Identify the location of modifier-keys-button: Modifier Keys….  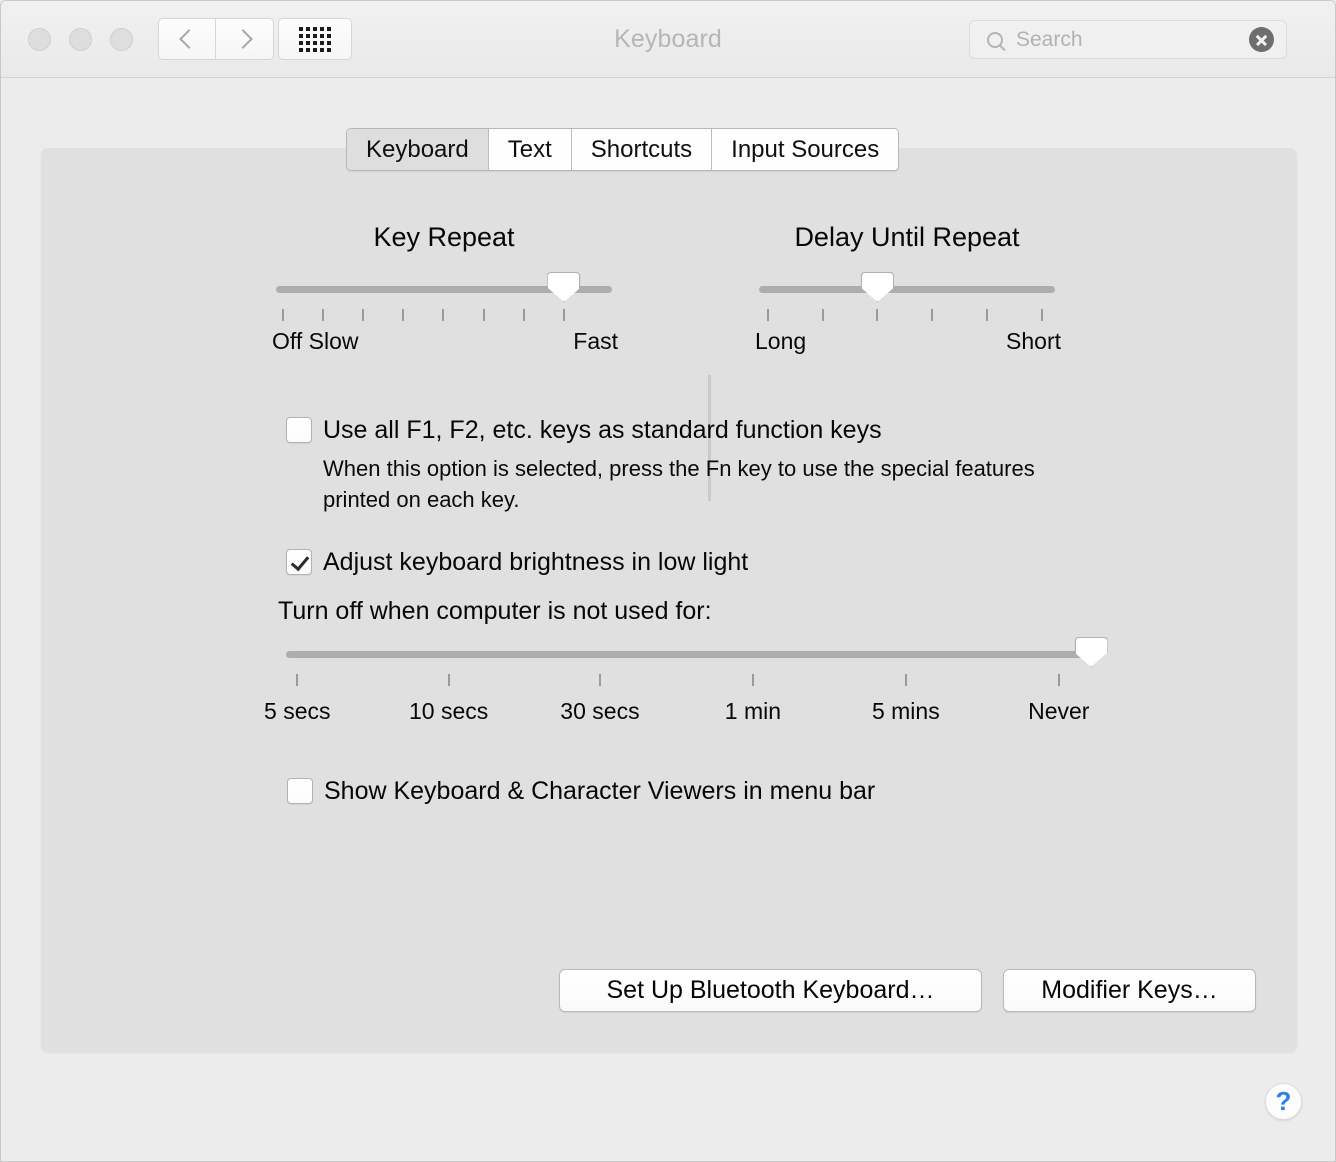
(1129, 990).